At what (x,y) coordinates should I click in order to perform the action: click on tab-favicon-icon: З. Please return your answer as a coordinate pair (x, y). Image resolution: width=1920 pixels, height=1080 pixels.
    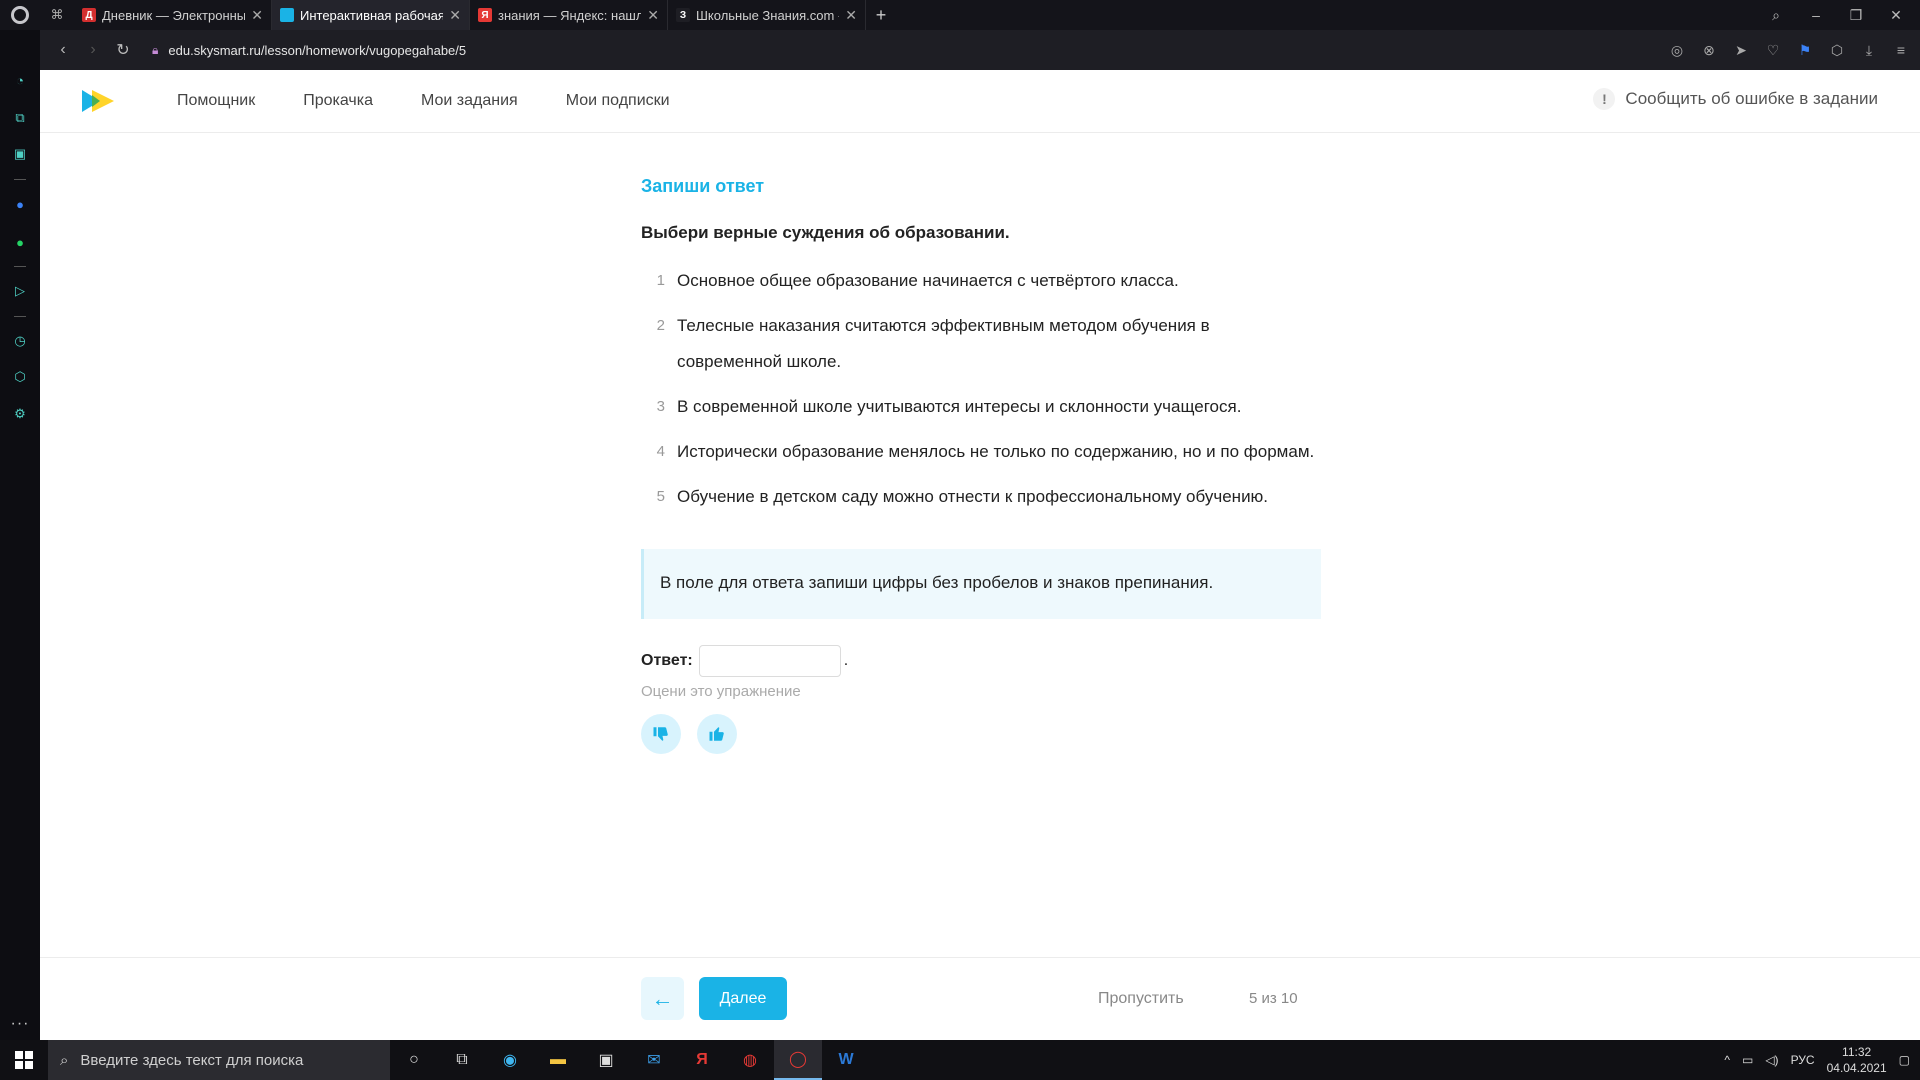
    Looking at the image, I should click on (683, 15).